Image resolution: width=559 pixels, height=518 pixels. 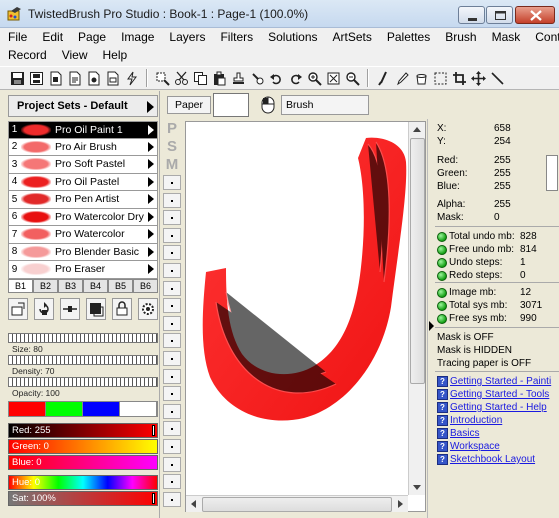 What do you see at coordinates (219, 78) in the screenshot?
I see `paste-icon` at bounding box center [219, 78].